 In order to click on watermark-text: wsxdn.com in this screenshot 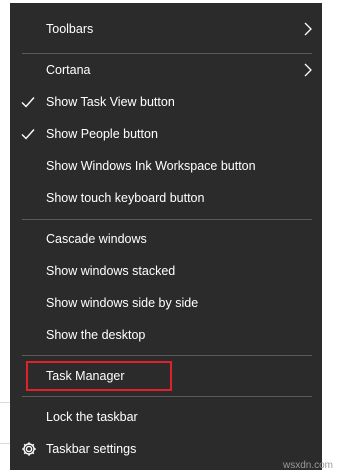, I will do `click(307, 465)`.